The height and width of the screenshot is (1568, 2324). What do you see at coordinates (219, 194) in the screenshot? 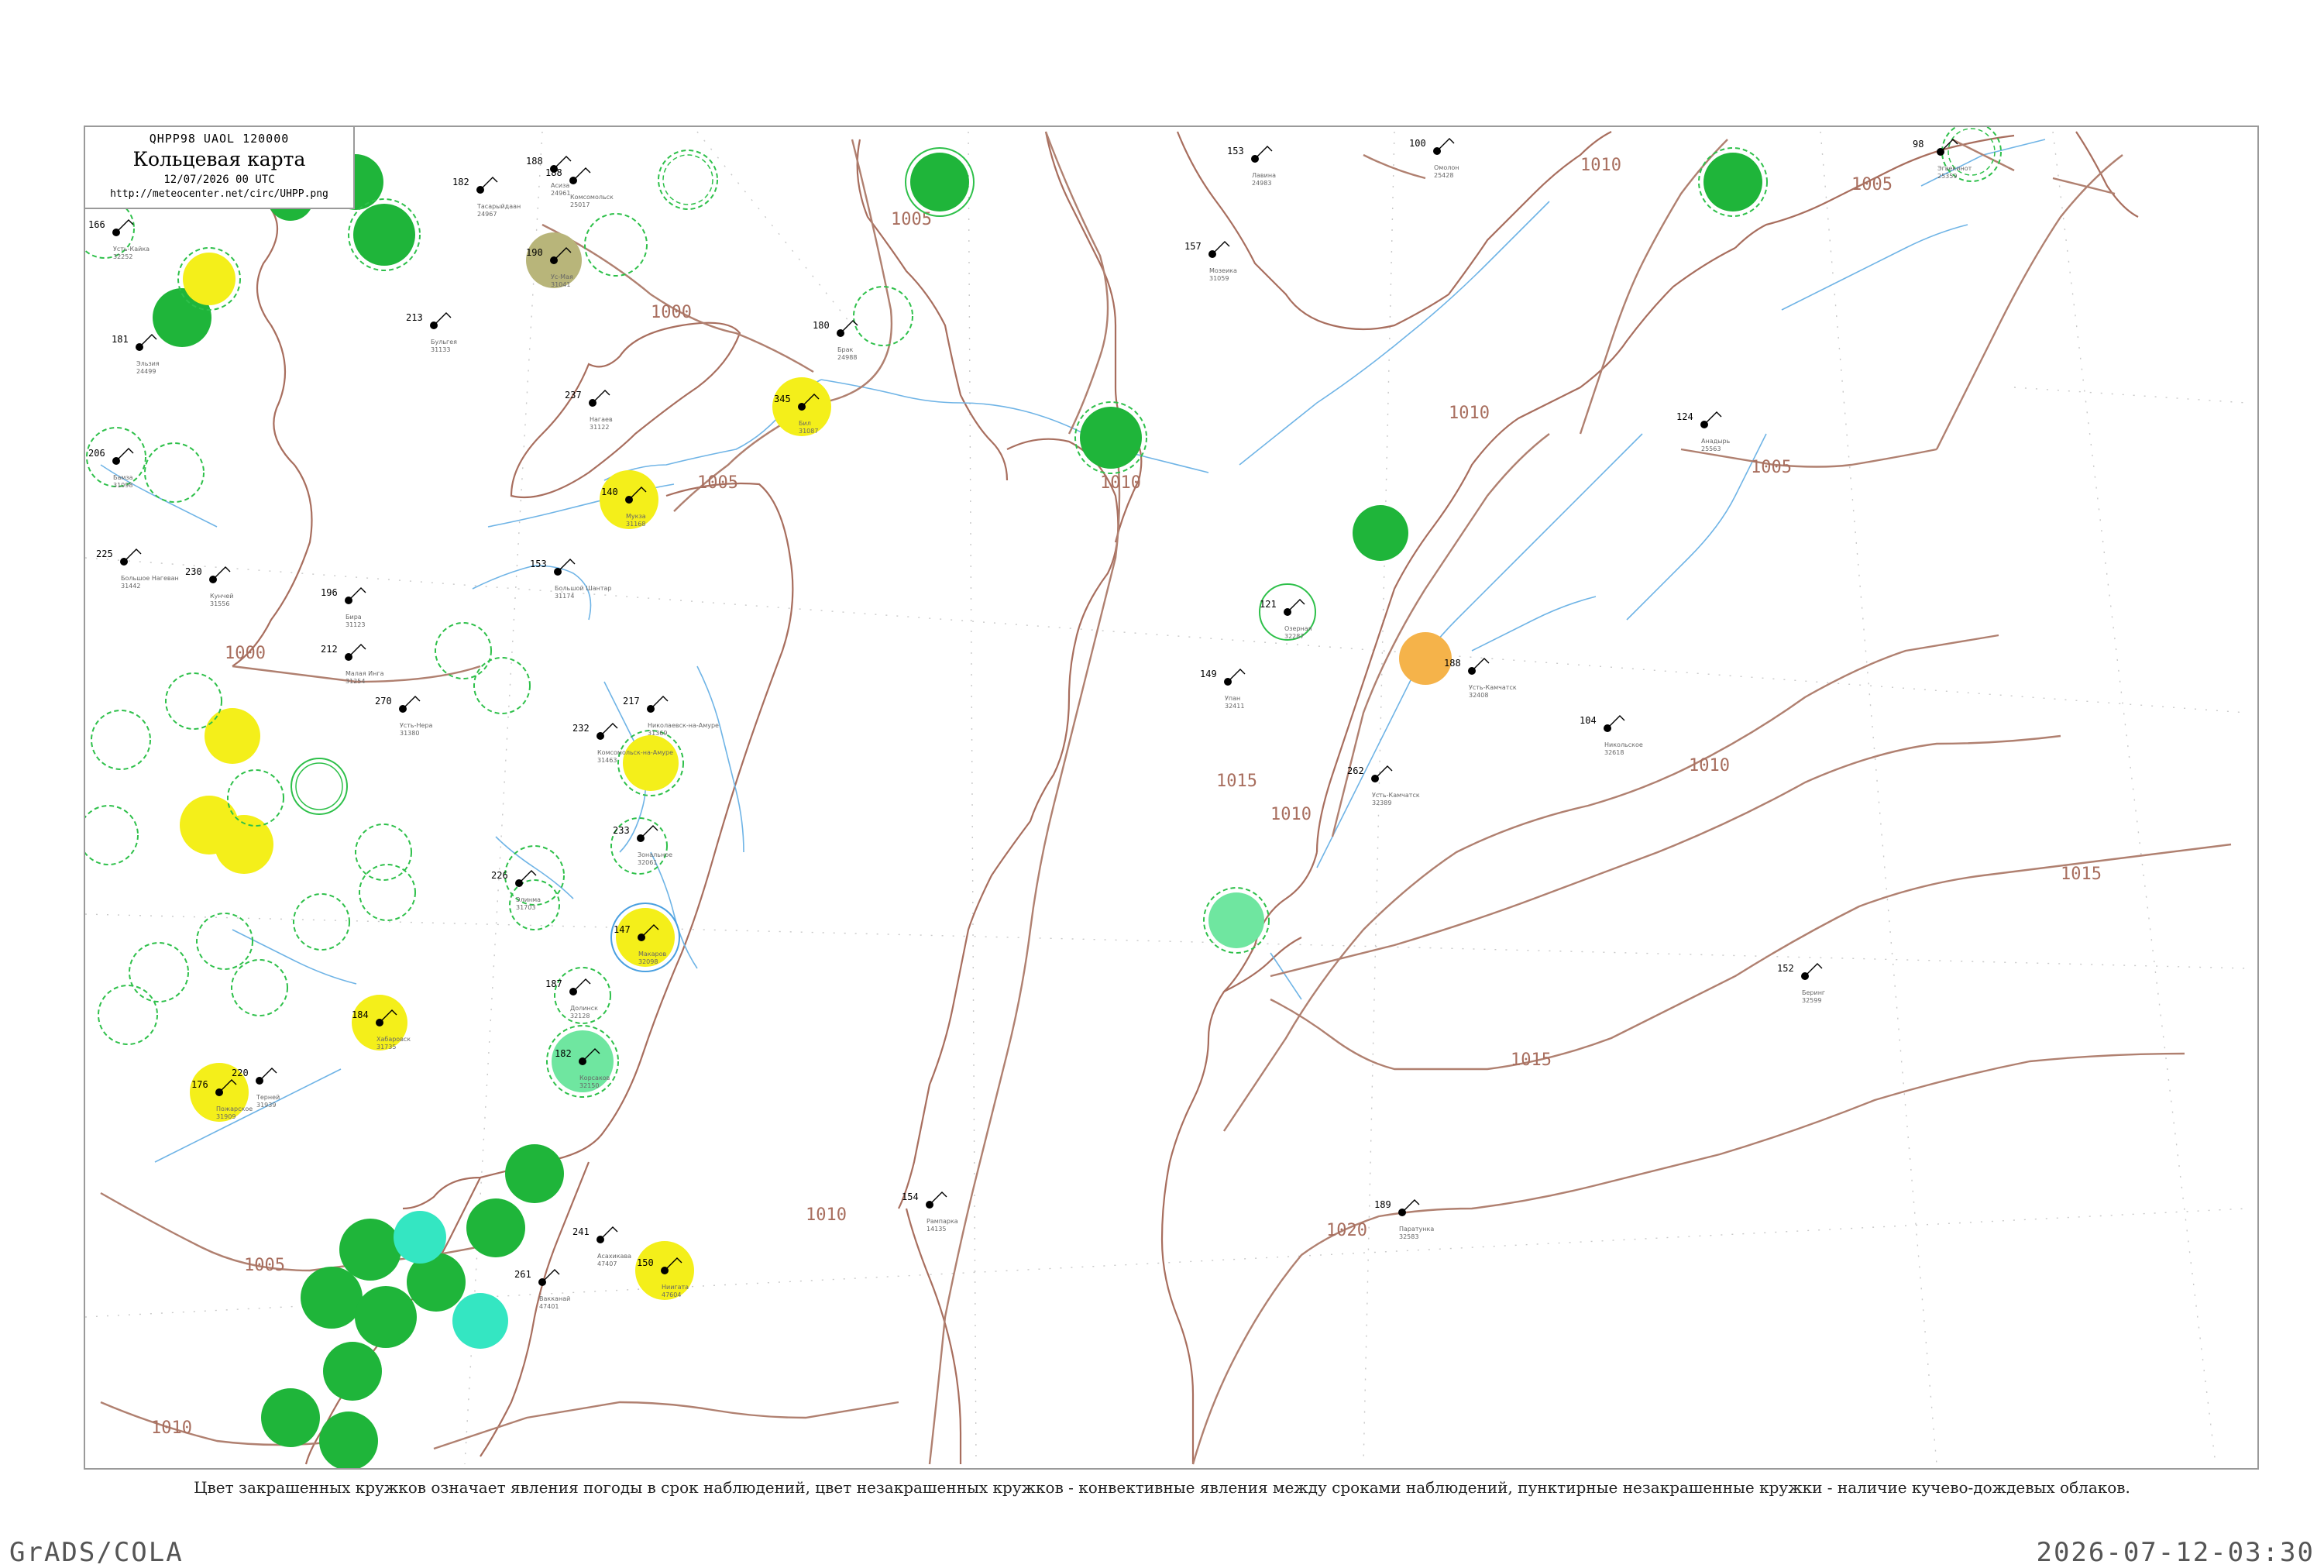
I see `map-source-url: http://meteocenter.net/circ/UHPP.png` at bounding box center [219, 194].